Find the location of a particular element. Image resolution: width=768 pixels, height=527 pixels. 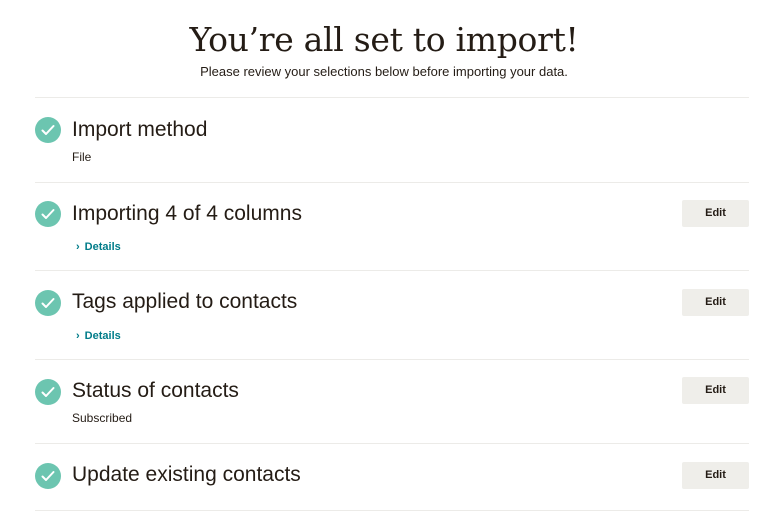

edit-columns-button: Edit is located at coordinates (715, 213).